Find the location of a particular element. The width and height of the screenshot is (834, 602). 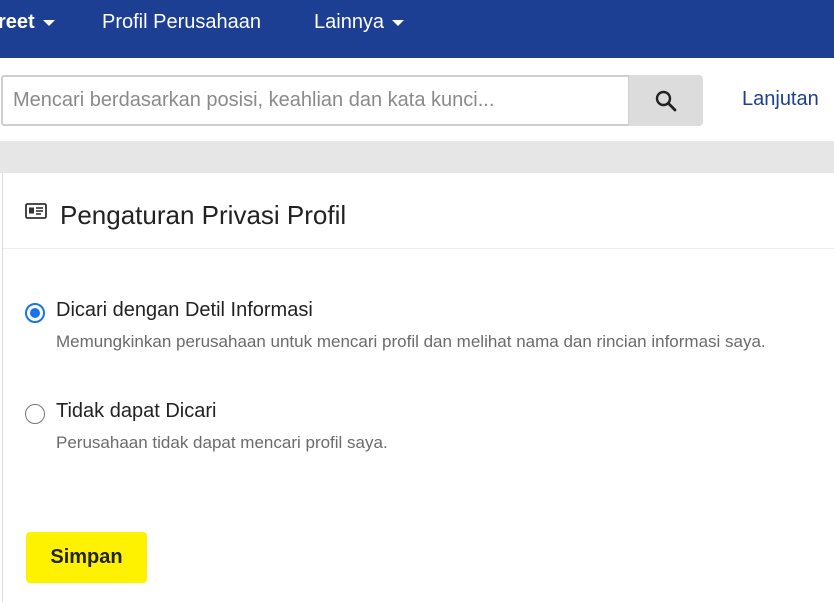

search-button is located at coordinates (666, 100).